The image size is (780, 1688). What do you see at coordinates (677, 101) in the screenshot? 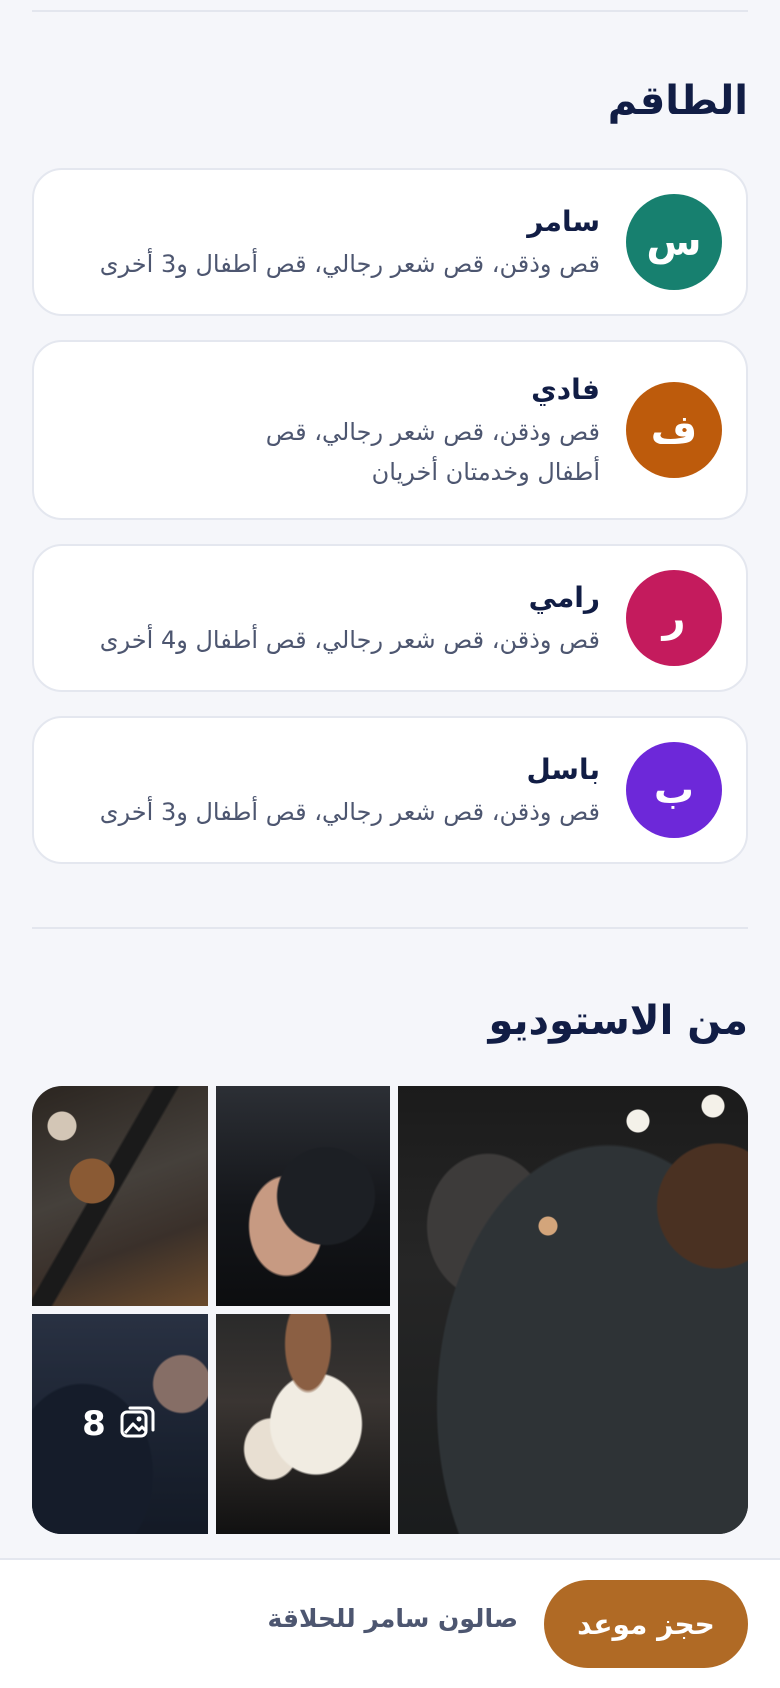
I see `team-section-title: الطاقم` at bounding box center [677, 101].